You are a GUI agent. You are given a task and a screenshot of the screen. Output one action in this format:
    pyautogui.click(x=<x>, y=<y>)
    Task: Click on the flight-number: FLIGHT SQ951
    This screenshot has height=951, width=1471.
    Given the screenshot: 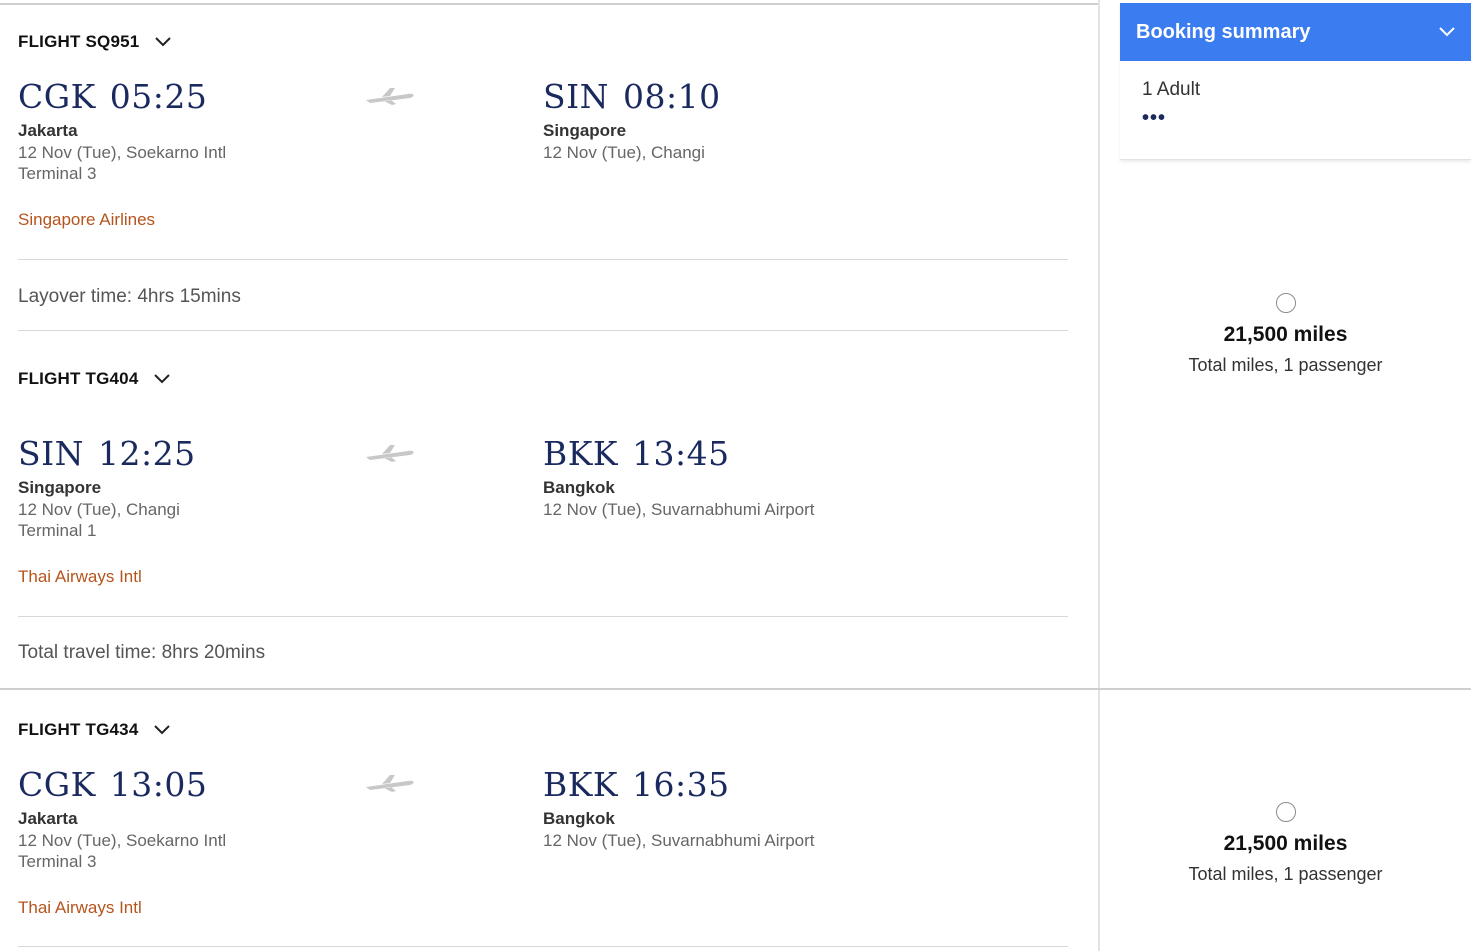 What is the action you would take?
    pyautogui.click(x=79, y=41)
    